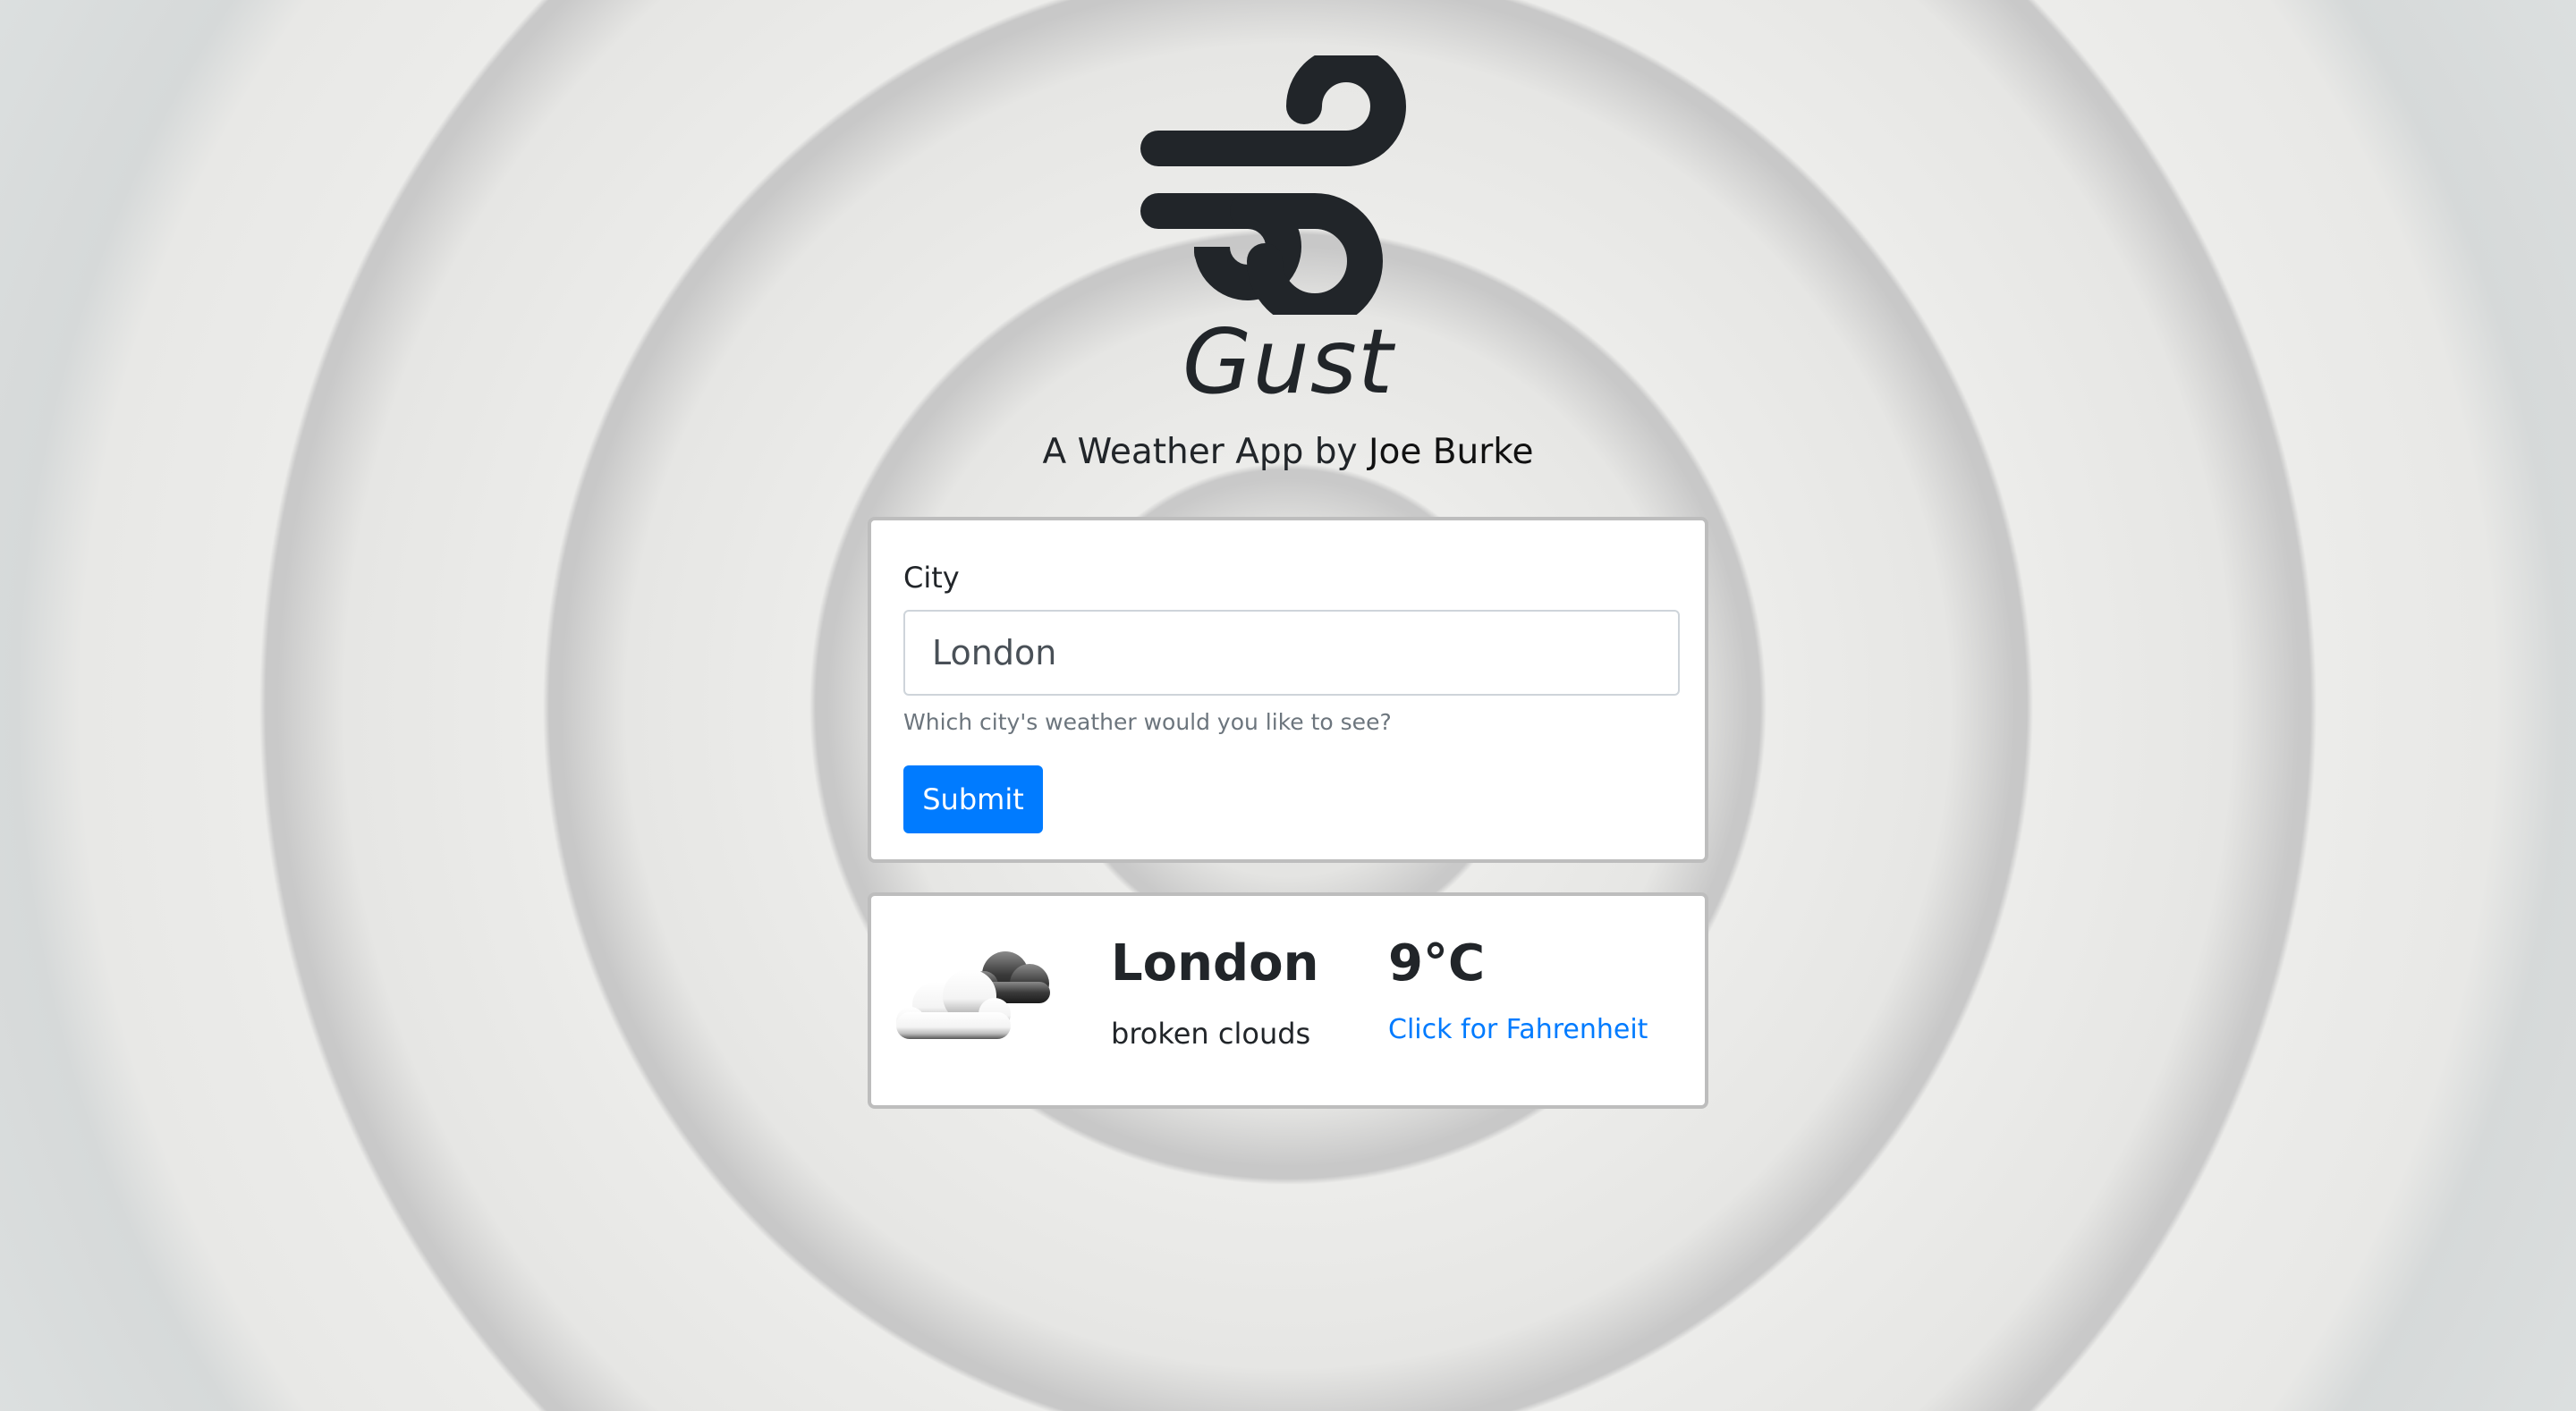  Describe the element at coordinates (931, 578) in the screenshot. I see `city-label: City` at that location.